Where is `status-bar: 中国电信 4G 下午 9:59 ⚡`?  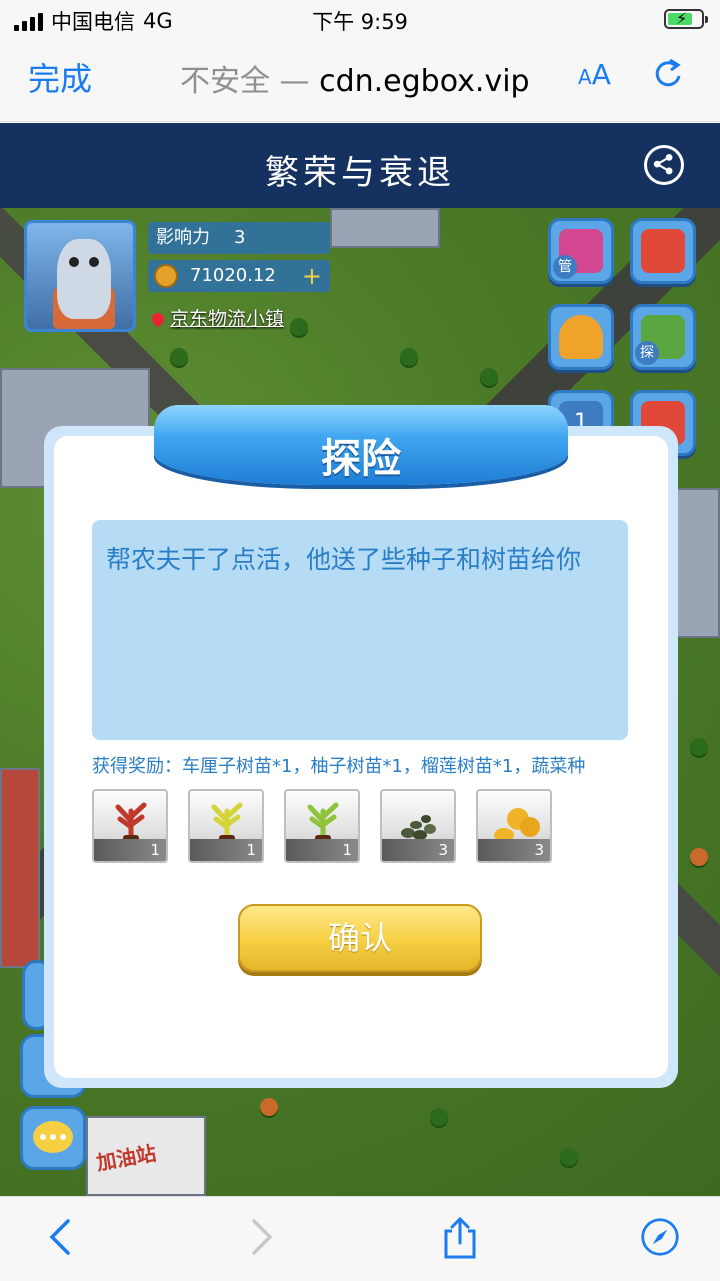
status-bar: 中国电信 4G 下午 9:59 ⚡ is located at coordinates (360, 20).